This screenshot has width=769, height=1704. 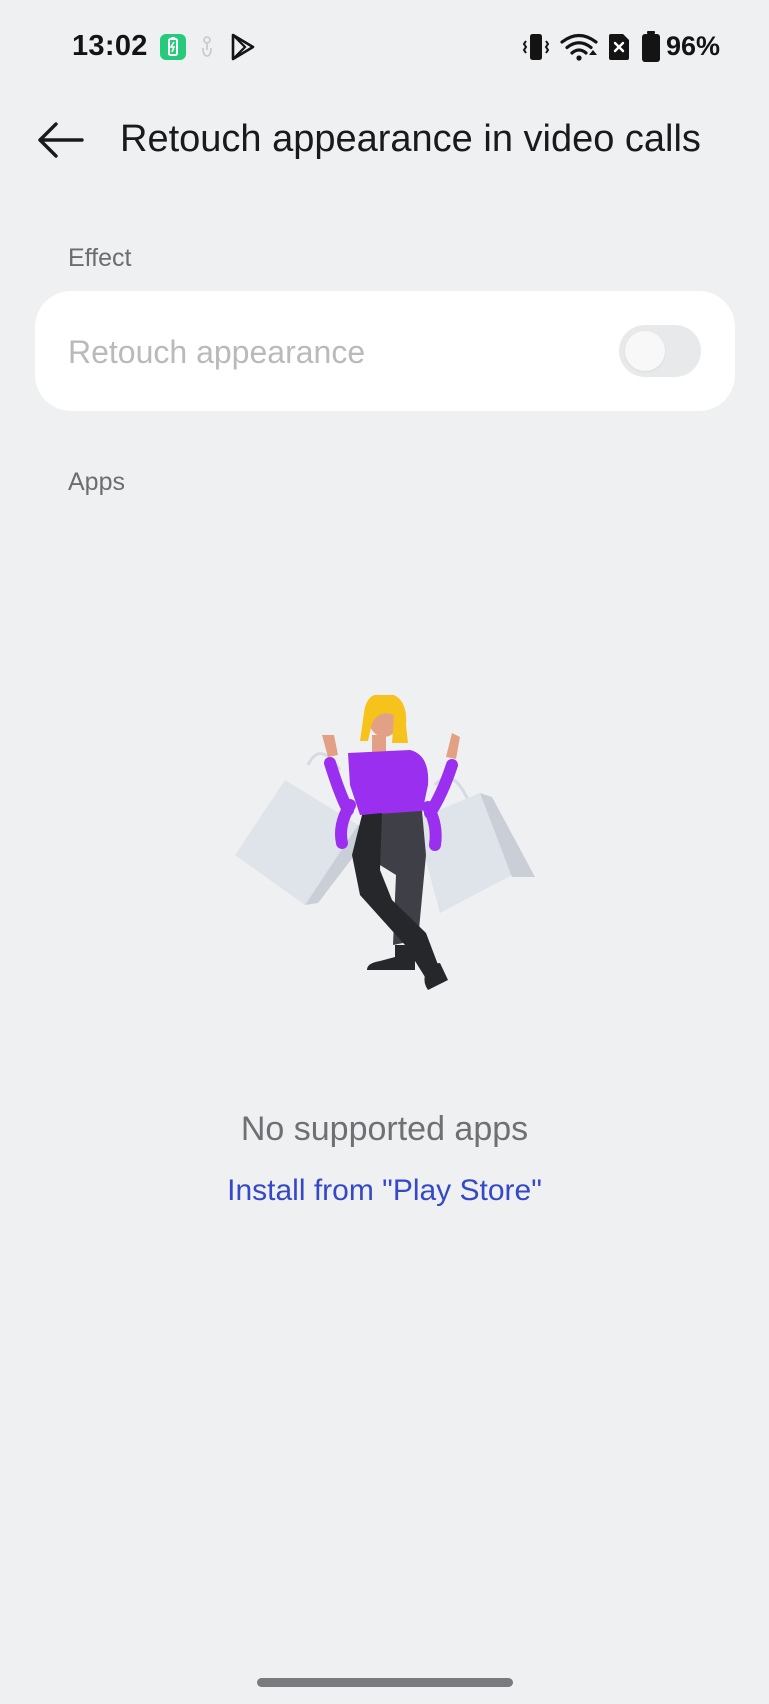 What do you see at coordinates (100, 258) in the screenshot?
I see `section-label-effect: Effect` at bounding box center [100, 258].